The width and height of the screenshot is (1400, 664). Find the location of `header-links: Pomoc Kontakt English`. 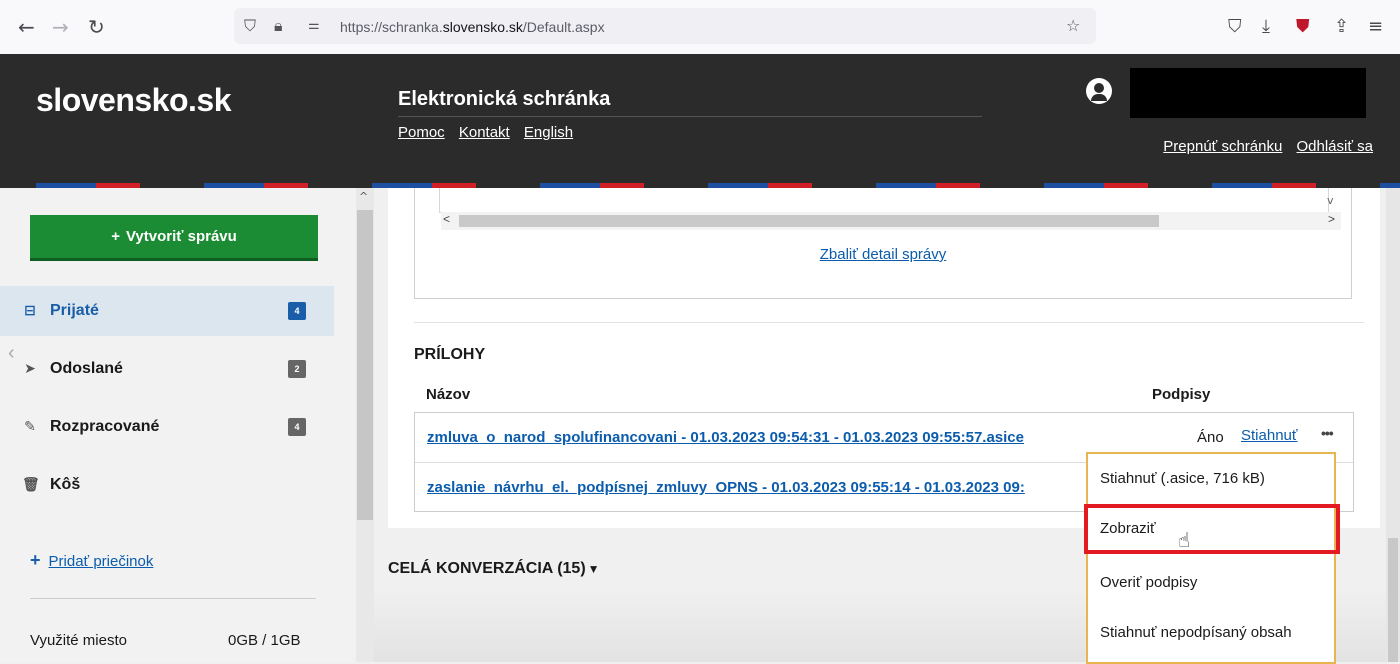

header-links: Pomoc Kontakt English is located at coordinates (490, 132).